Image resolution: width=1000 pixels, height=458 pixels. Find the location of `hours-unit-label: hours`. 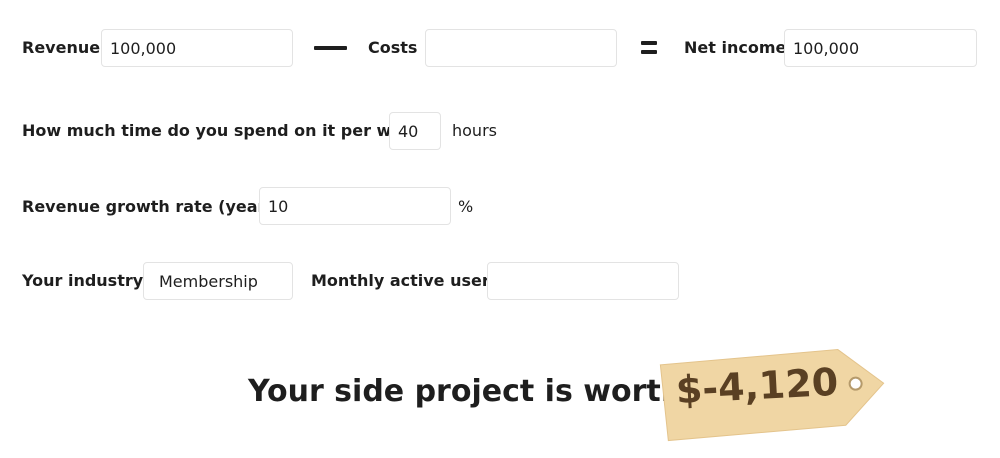

hours-unit-label: hours is located at coordinates (474, 130).